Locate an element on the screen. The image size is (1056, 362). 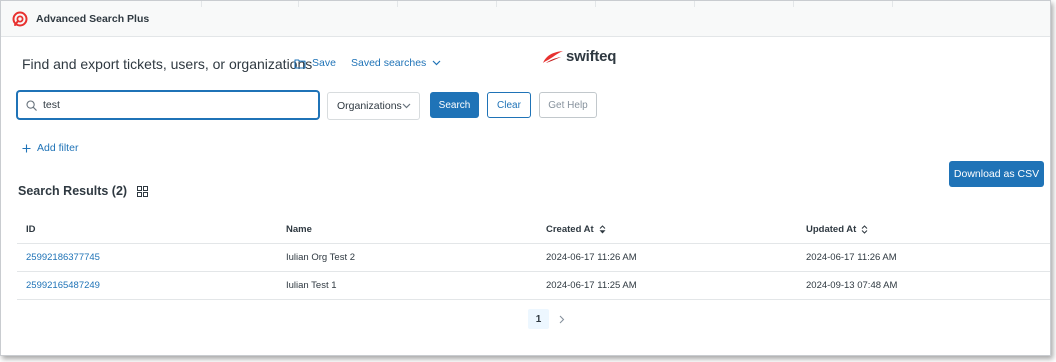
app-logo-icon is located at coordinates (20, 19).